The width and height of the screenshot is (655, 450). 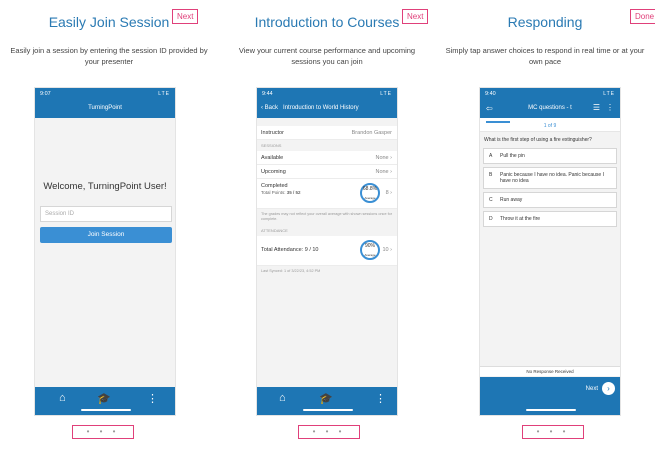 I want to click on instructor-row: Instructor Brandon Gasper, so click(x=327, y=133).